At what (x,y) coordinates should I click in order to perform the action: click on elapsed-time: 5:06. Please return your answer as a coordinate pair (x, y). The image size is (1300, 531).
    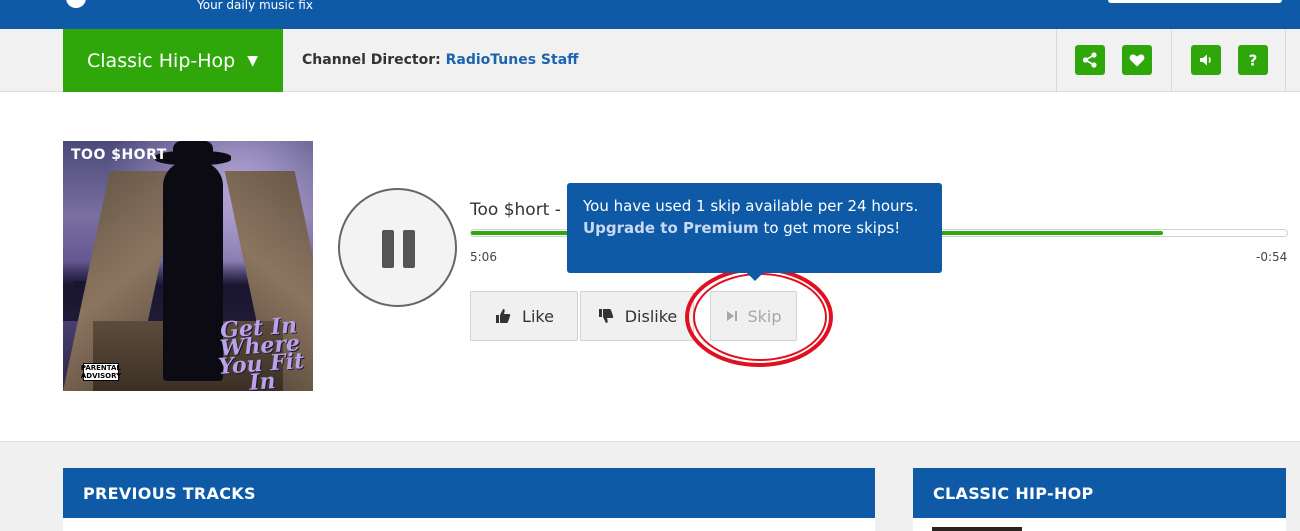
    Looking at the image, I should click on (483, 257).